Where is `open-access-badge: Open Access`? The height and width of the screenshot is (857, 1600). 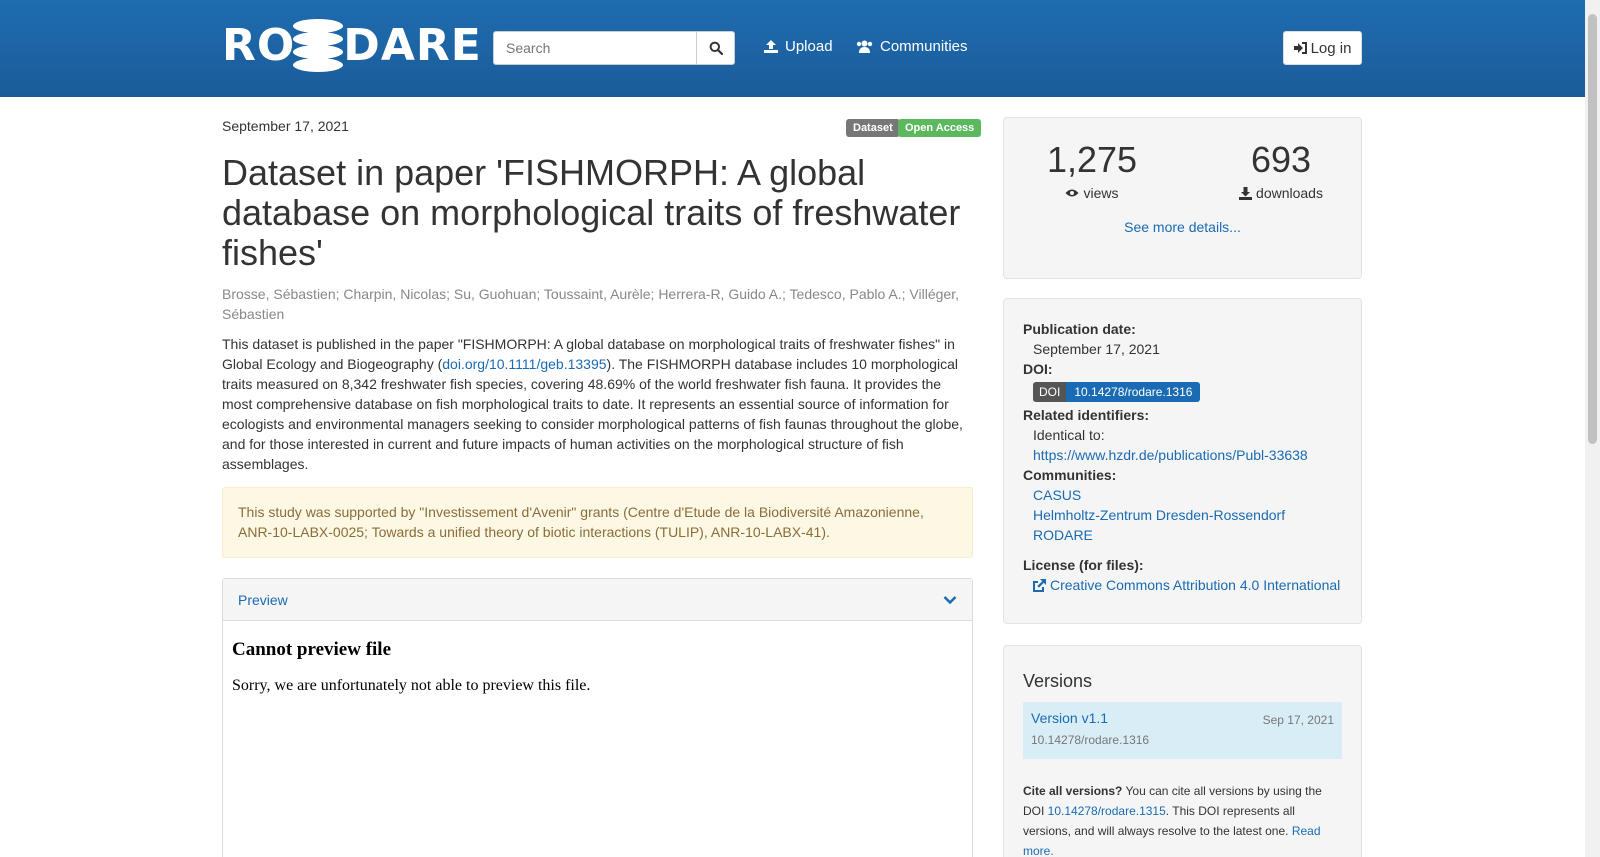
open-access-badge: Open Access is located at coordinates (940, 128).